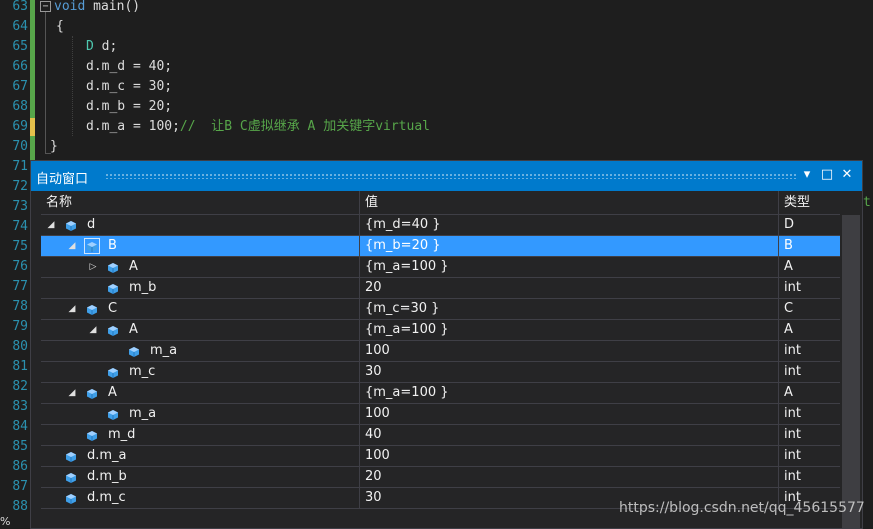 The width and height of the screenshot is (873, 529). What do you see at coordinates (847, 175) in the screenshot?
I see `close-icon: ✕` at bounding box center [847, 175].